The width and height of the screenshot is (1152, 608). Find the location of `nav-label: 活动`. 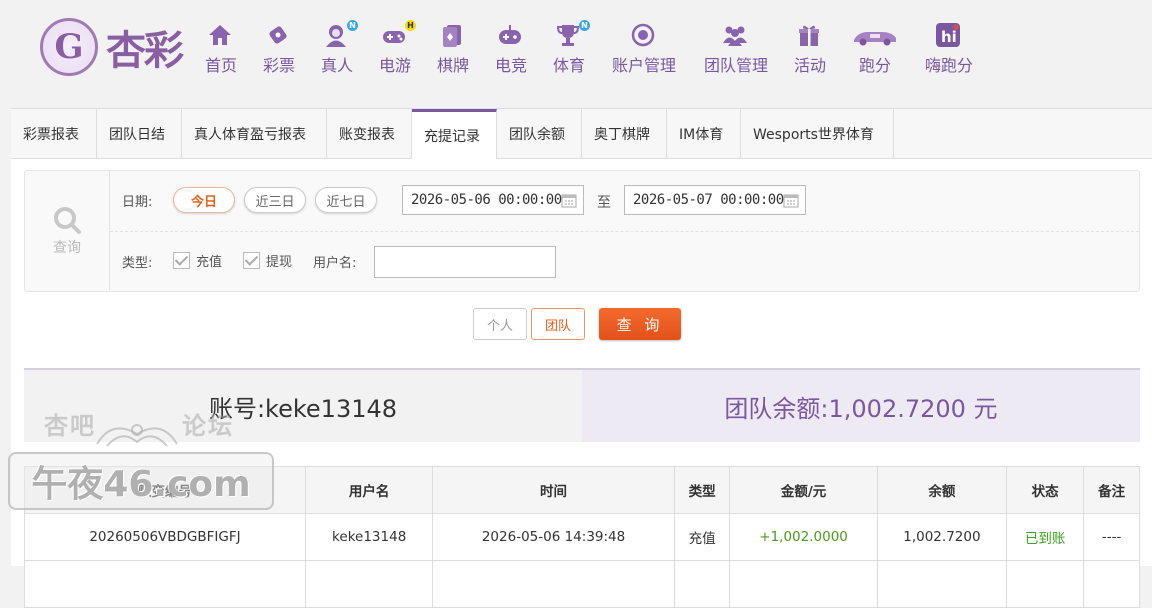

nav-label: 活动 is located at coordinates (809, 65).